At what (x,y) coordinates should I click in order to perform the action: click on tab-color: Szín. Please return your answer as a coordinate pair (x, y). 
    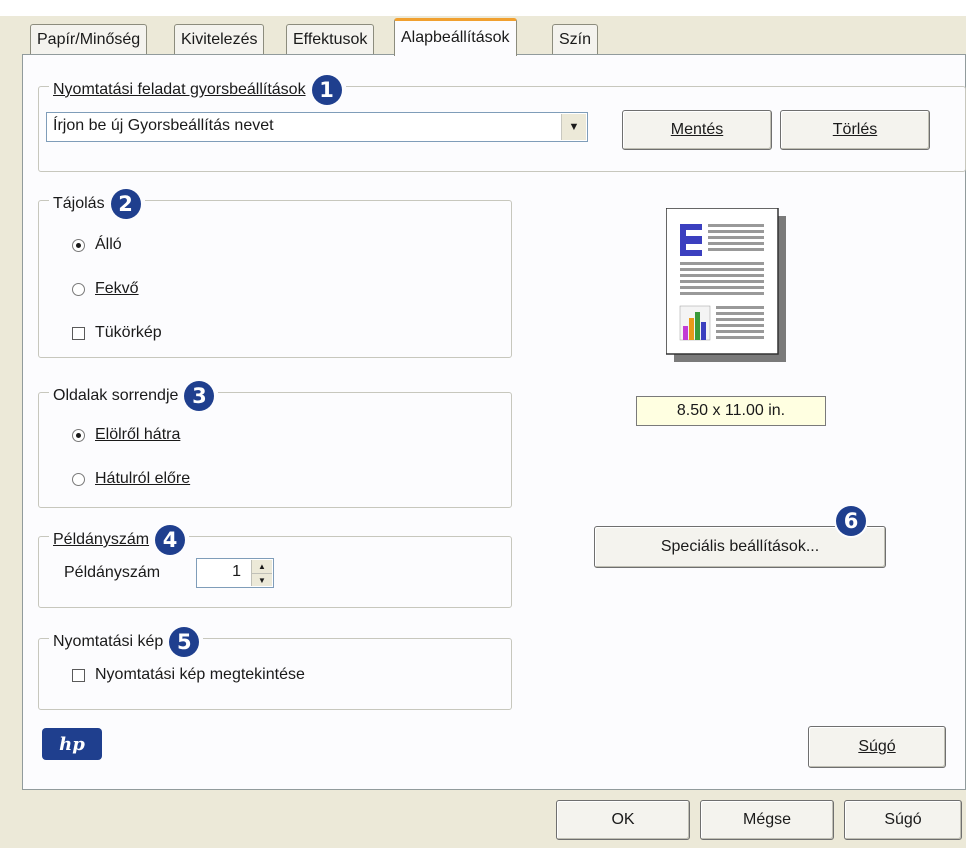
    Looking at the image, I should click on (575, 39).